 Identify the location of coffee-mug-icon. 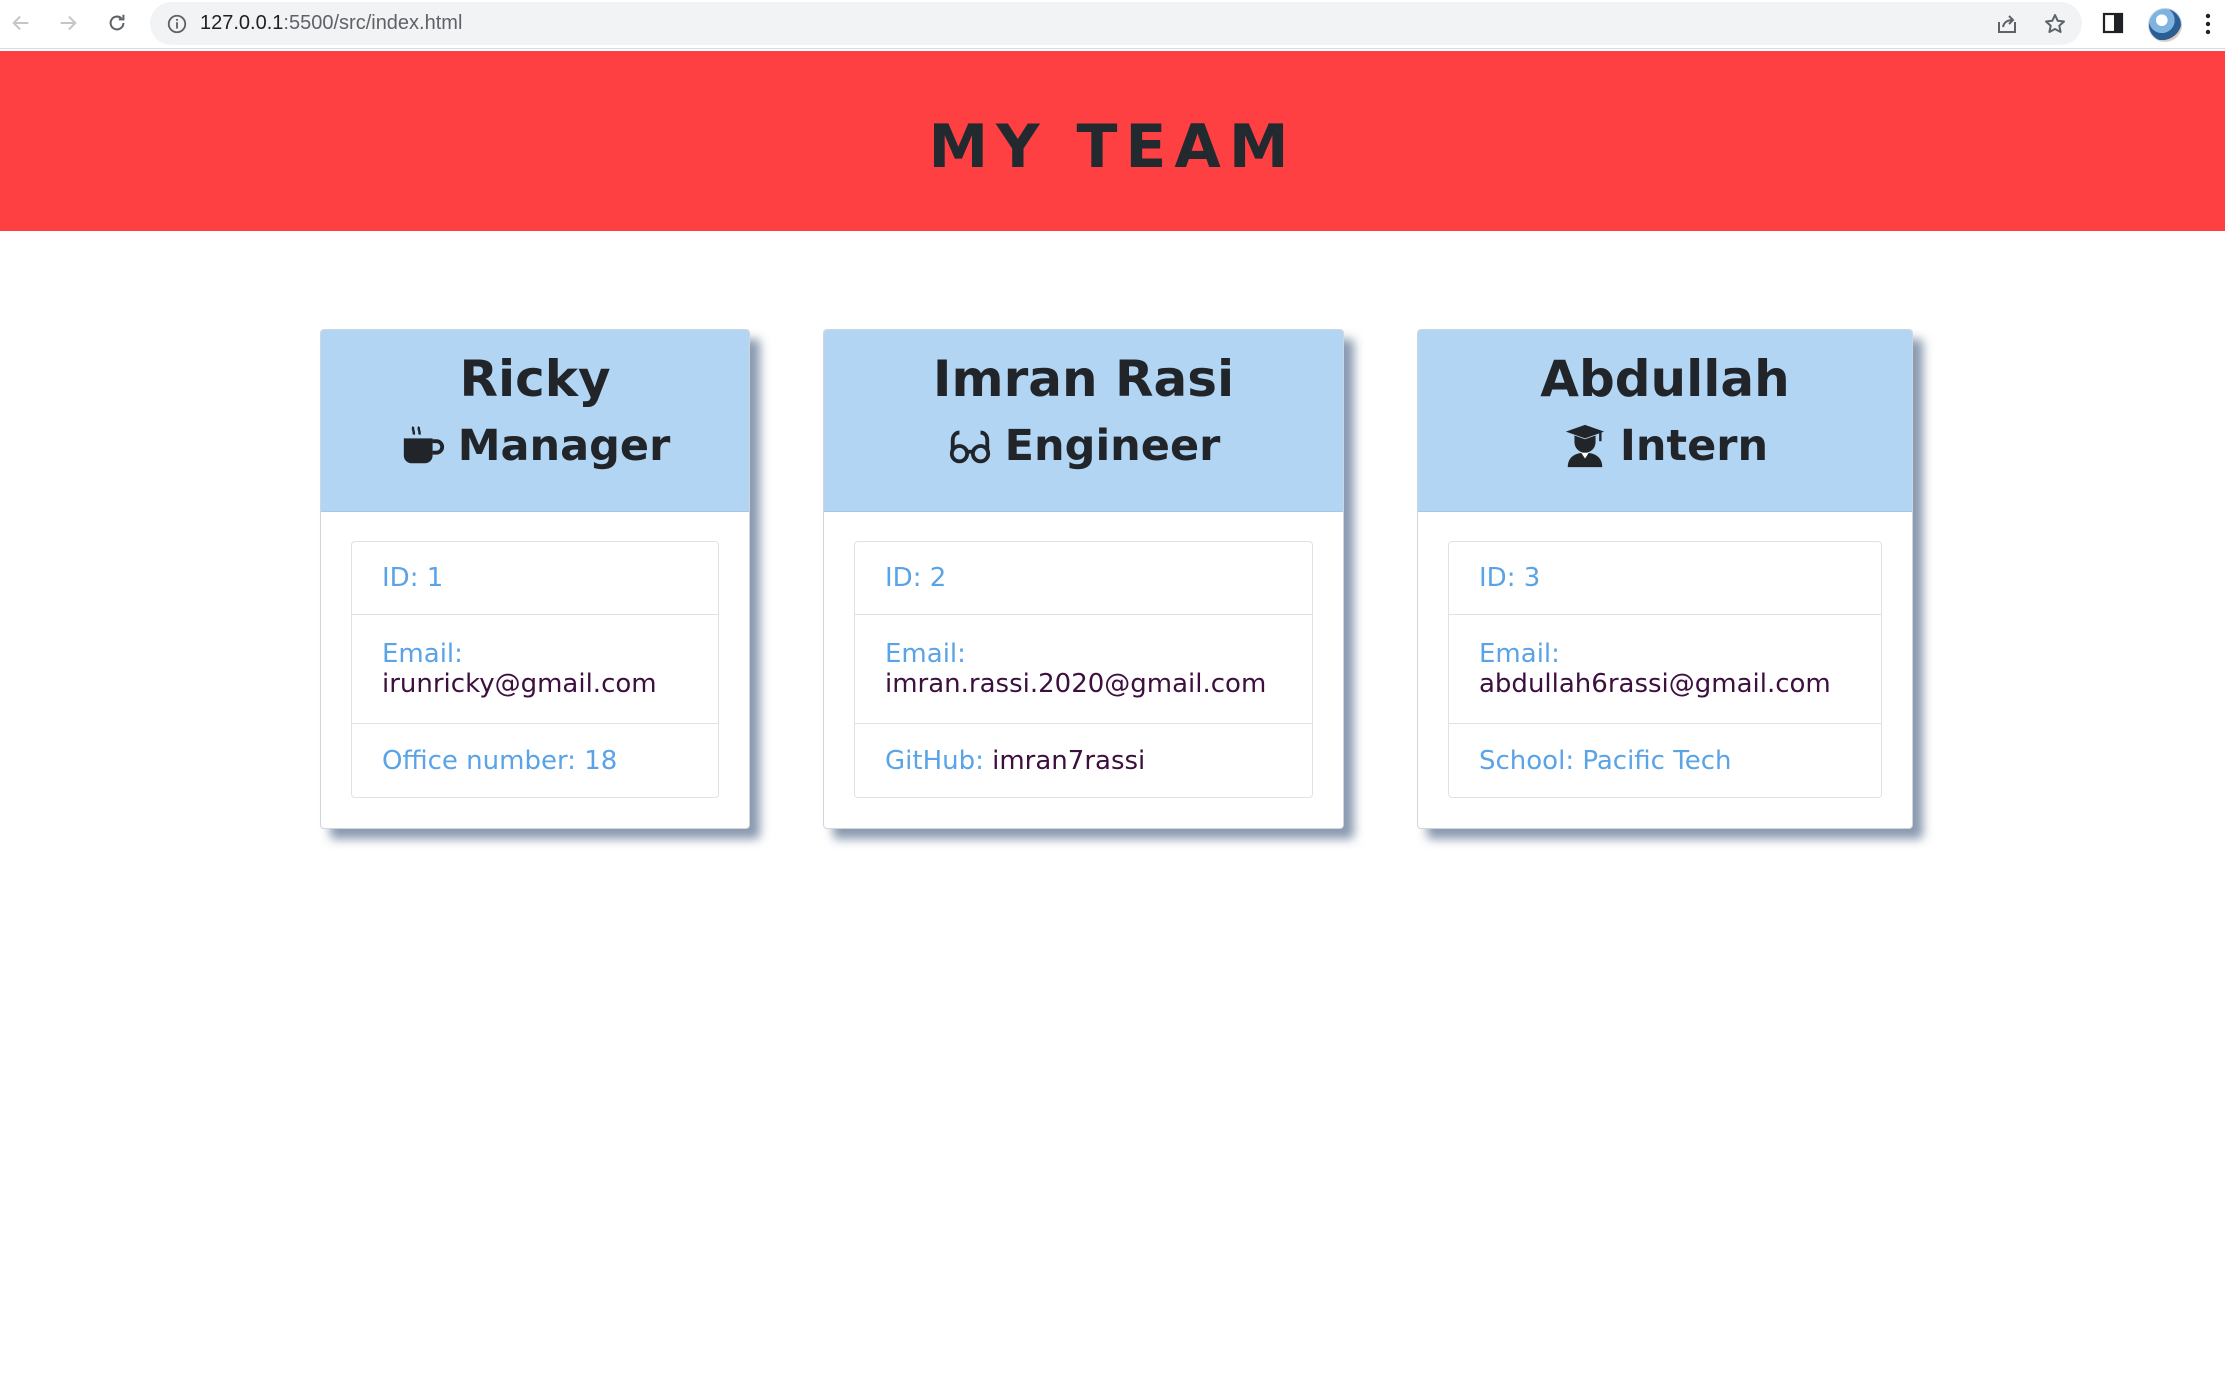
(423, 445).